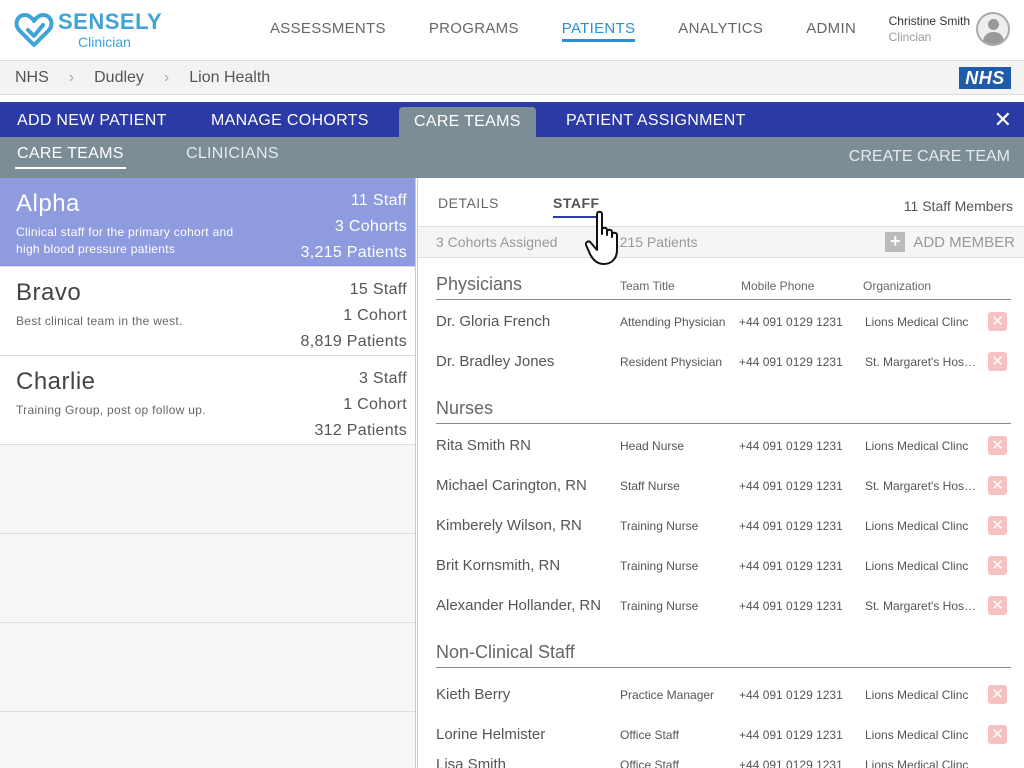 The image size is (1024, 768). I want to click on breadcrumb-dudley: Dudley, so click(119, 78).